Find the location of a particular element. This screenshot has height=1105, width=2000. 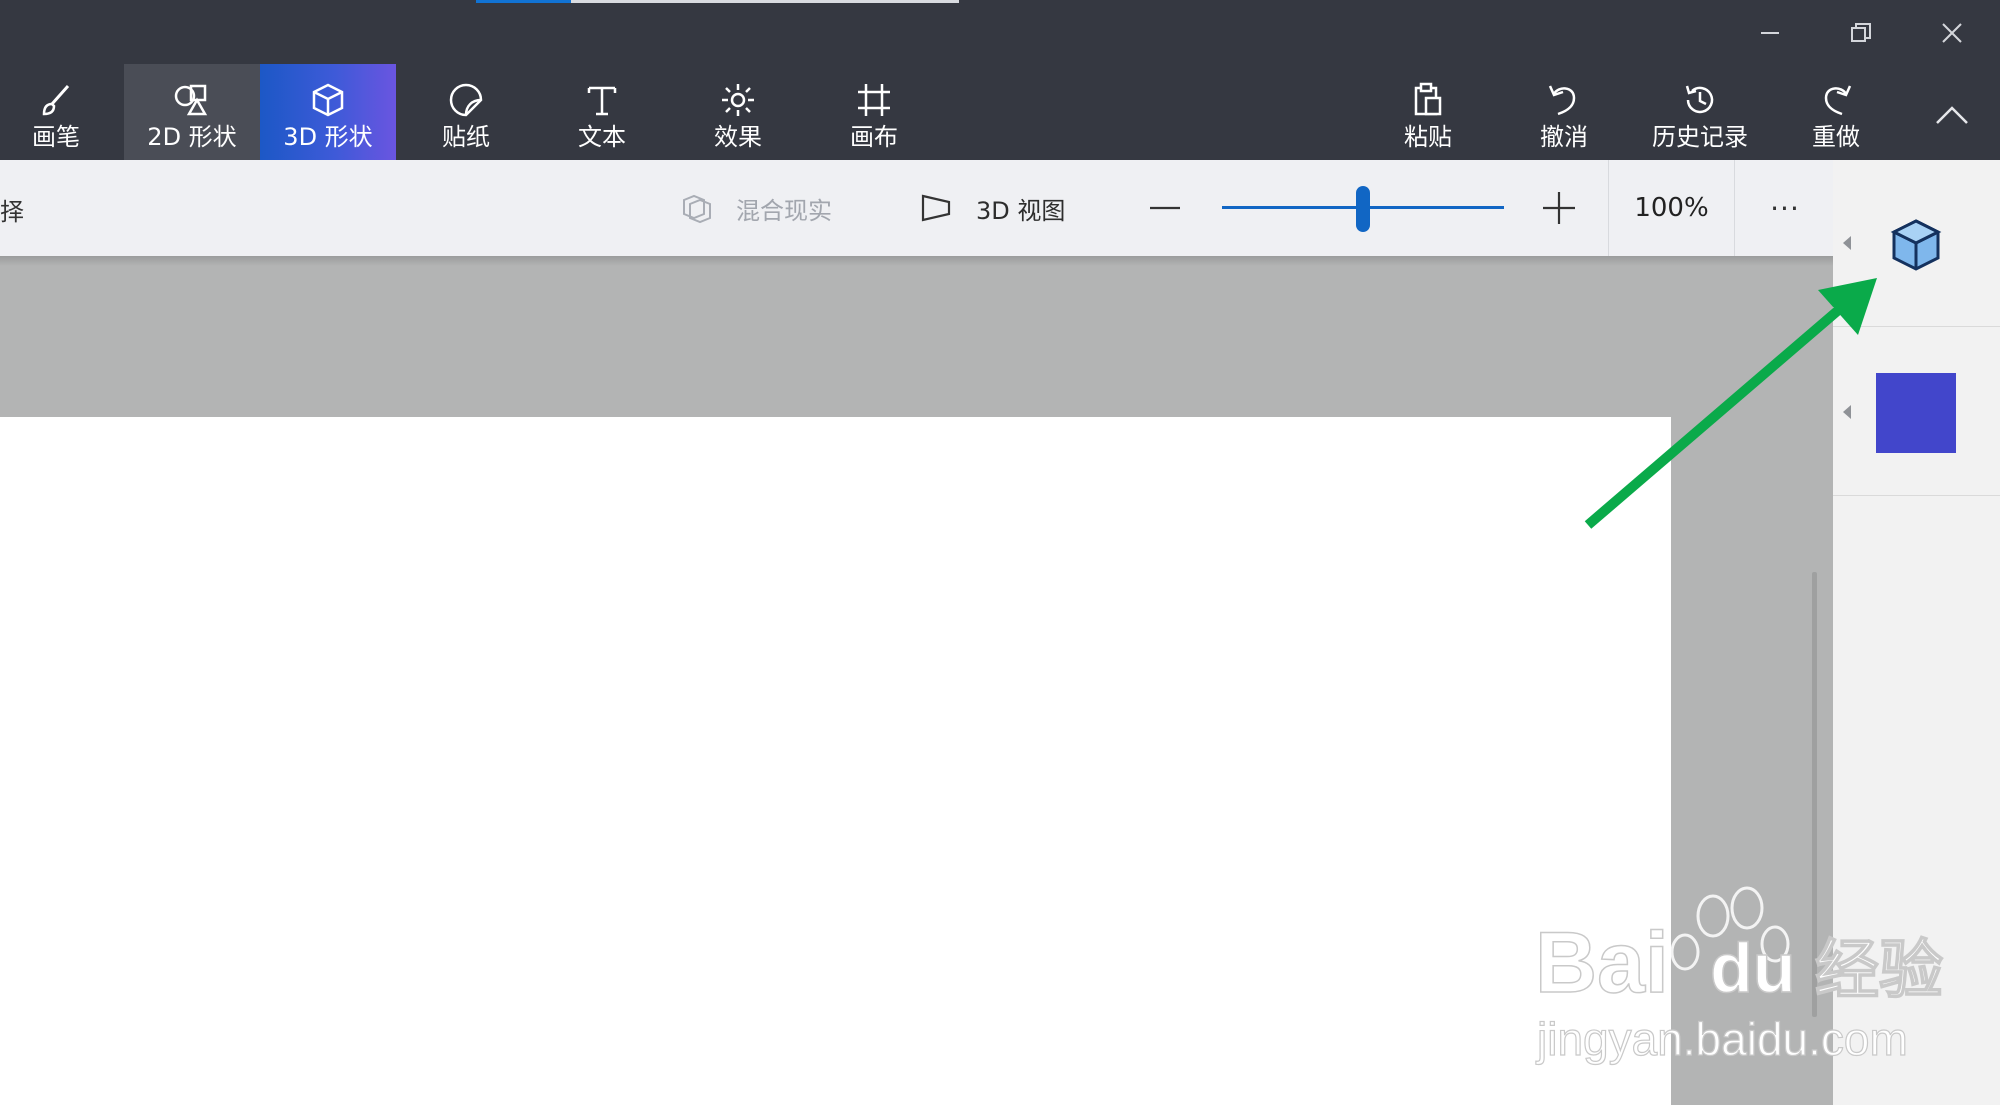

2d-shapes-icon is located at coordinates (192, 100).